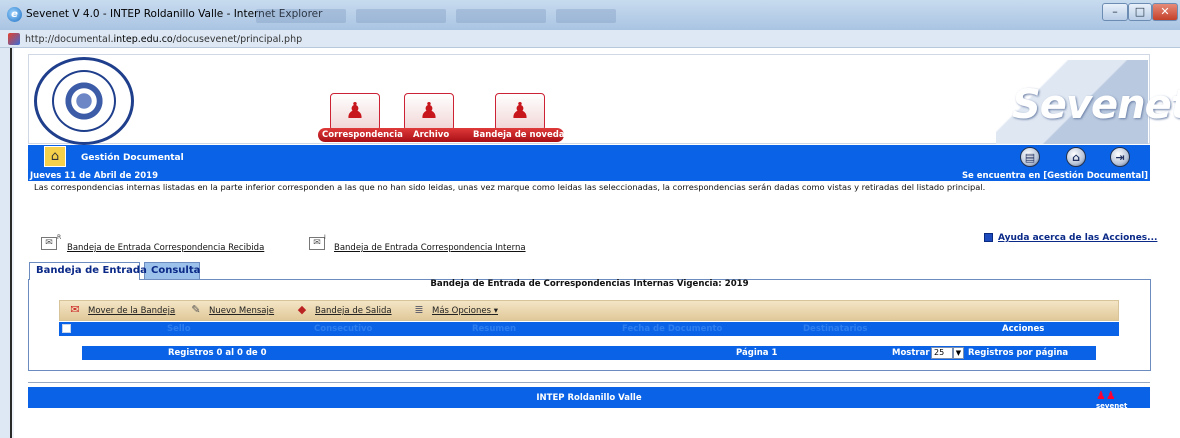  Describe the element at coordinates (589, 382) in the screenshot. I see `divider` at that location.